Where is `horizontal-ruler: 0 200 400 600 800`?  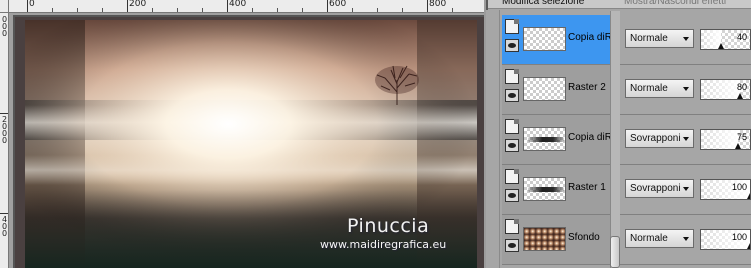 horizontal-ruler: 0 200 400 600 800 is located at coordinates (246, 6).